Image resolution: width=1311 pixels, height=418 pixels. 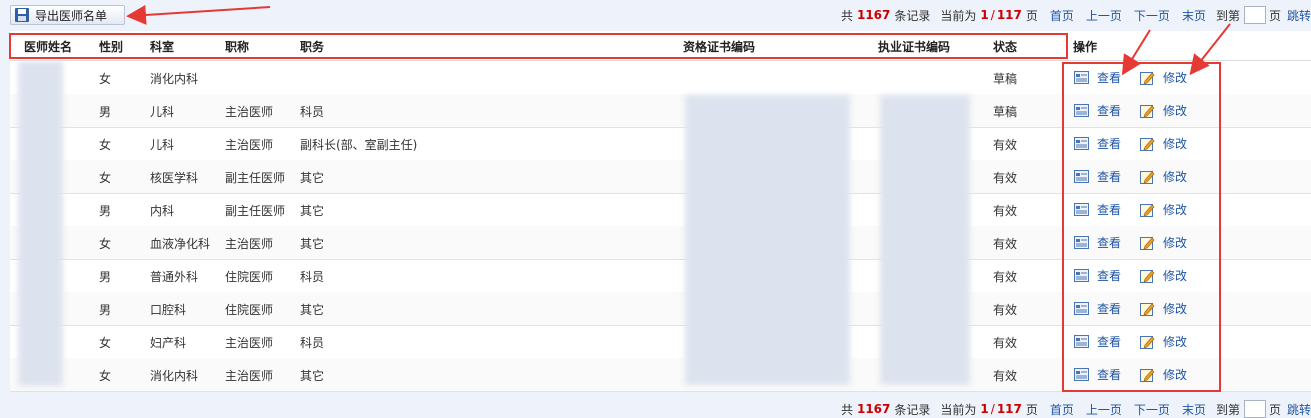 What do you see at coordinates (873, 409) in the screenshot?
I see `total-count: 1167` at bounding box center [873, 409].